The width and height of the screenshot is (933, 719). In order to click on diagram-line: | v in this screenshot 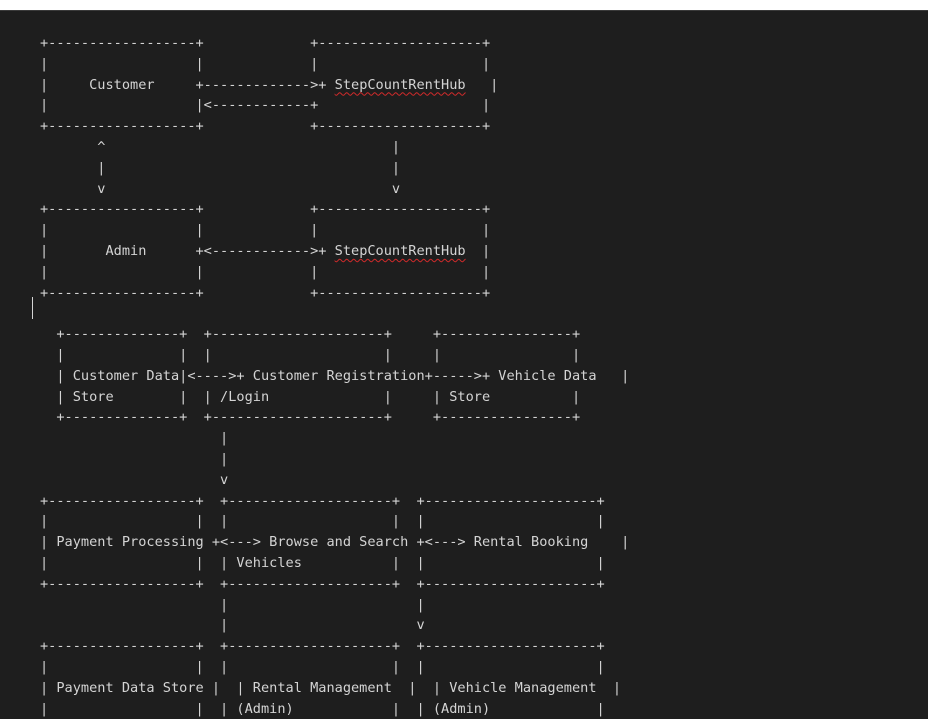, I will do `click(232, 625)`.